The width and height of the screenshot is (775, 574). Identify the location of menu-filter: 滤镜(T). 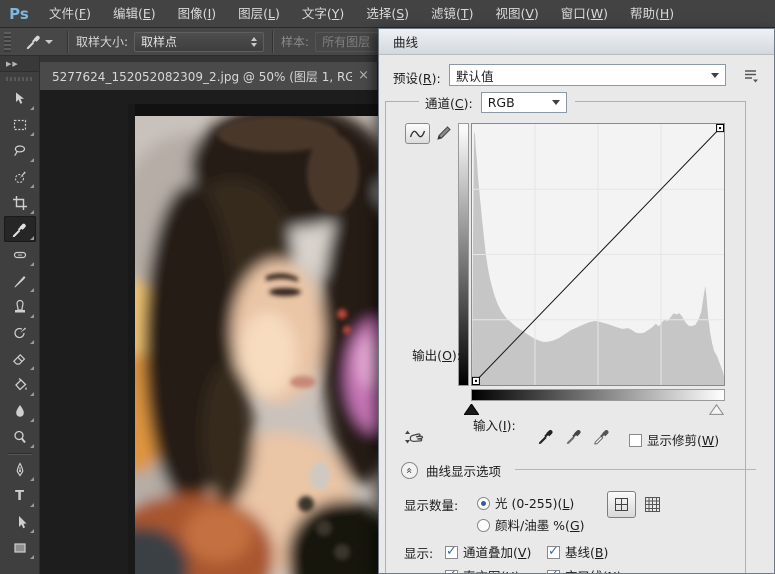
(452, 14).